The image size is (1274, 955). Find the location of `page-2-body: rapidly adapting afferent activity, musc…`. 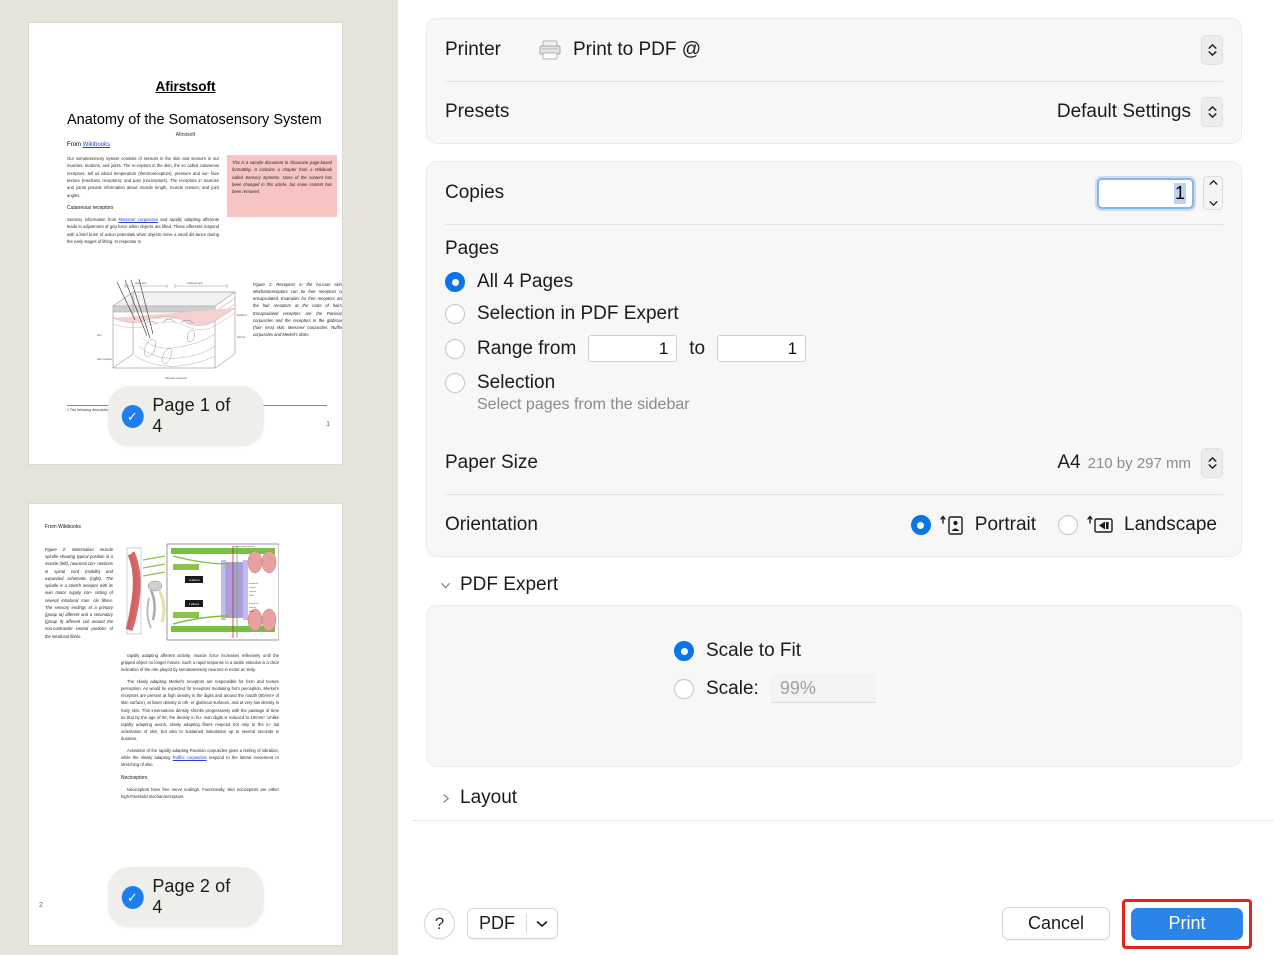

page-2-body: rapidly adapting afferent activity, musc… is located at coordinates (200, 728).